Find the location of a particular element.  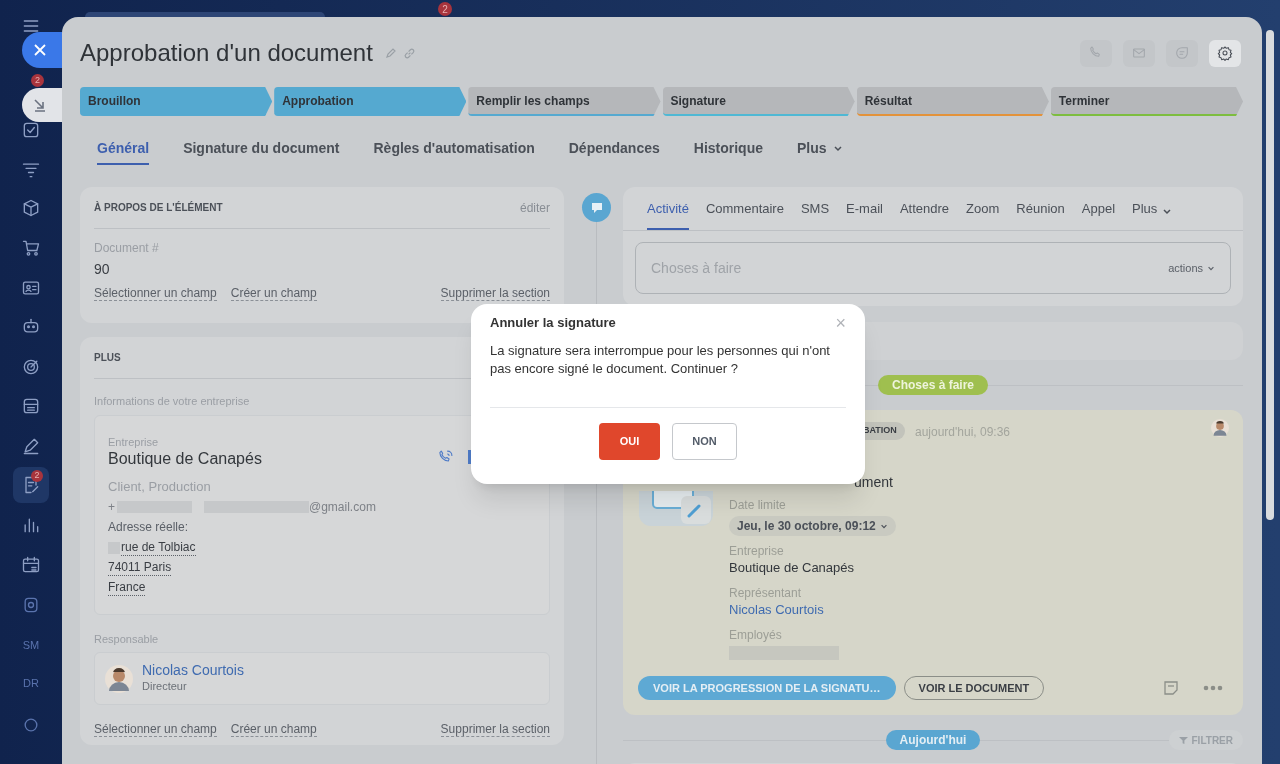

collapse-button is located at coordinates (42, 105).